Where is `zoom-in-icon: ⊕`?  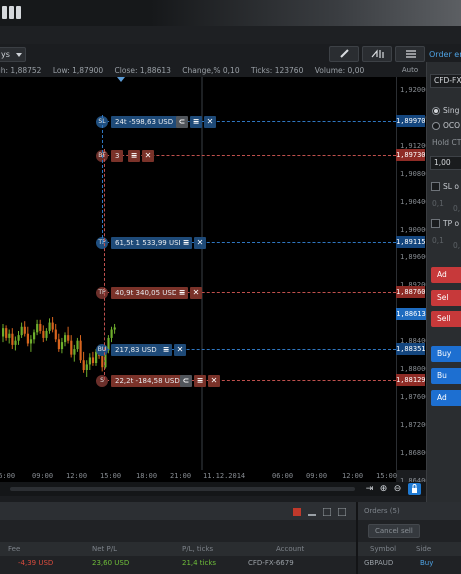 zoom-in-icon: ⊕ is located at coordinates (383, 489).